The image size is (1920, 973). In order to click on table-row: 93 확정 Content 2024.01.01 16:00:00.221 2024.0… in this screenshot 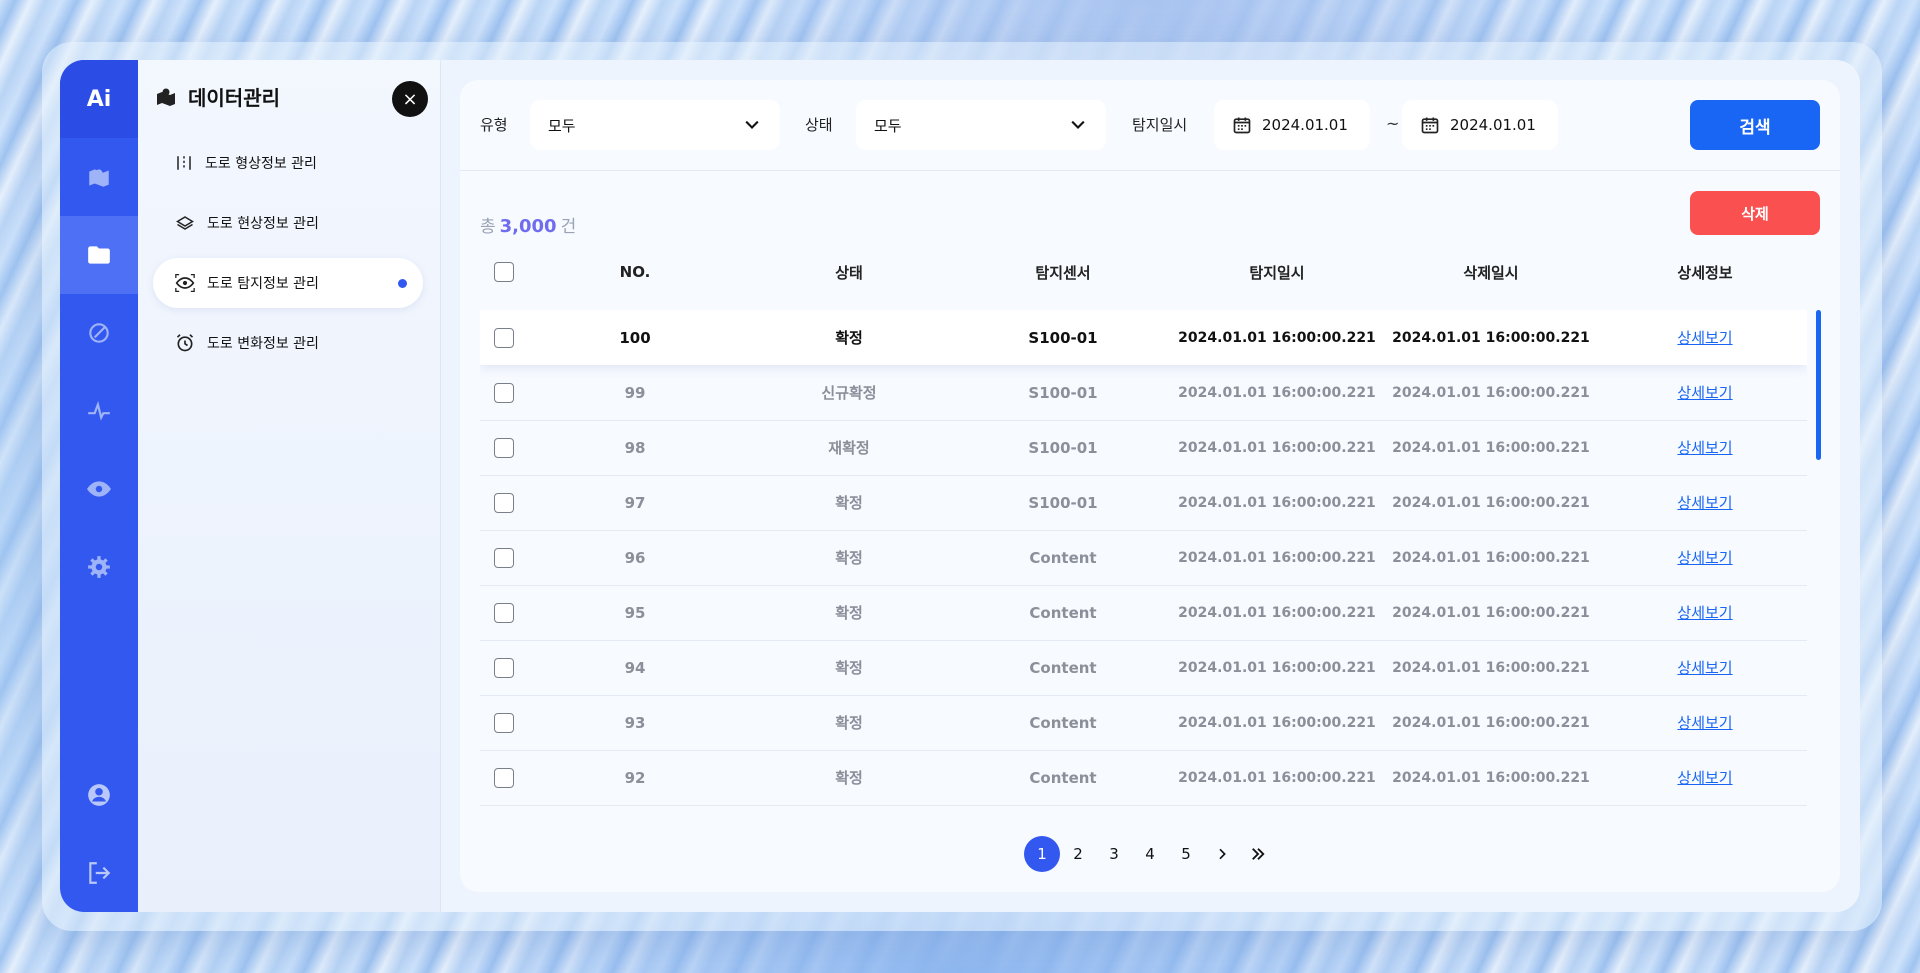, I will do `click(1143, 723)`.